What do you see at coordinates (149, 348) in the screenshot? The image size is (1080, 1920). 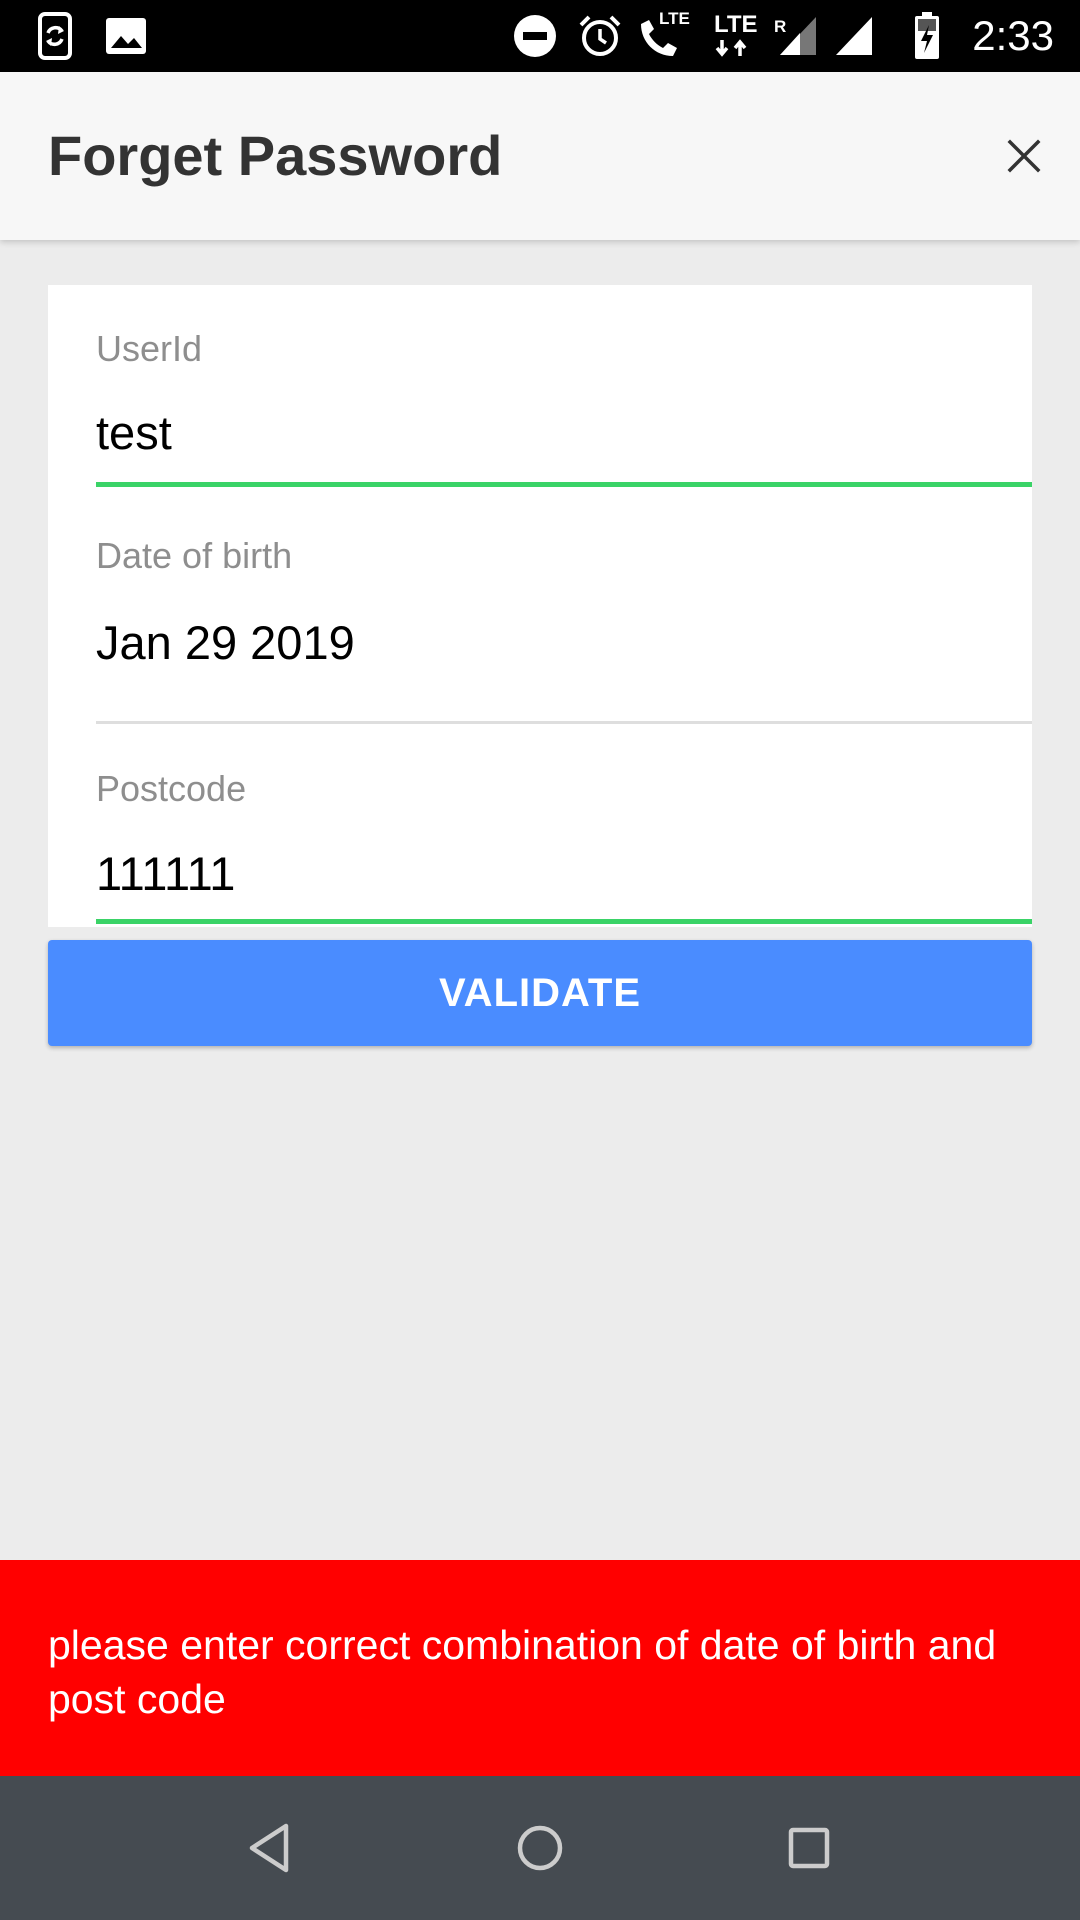 I see `userid-label: UserId` at bounding box center [149, 348].